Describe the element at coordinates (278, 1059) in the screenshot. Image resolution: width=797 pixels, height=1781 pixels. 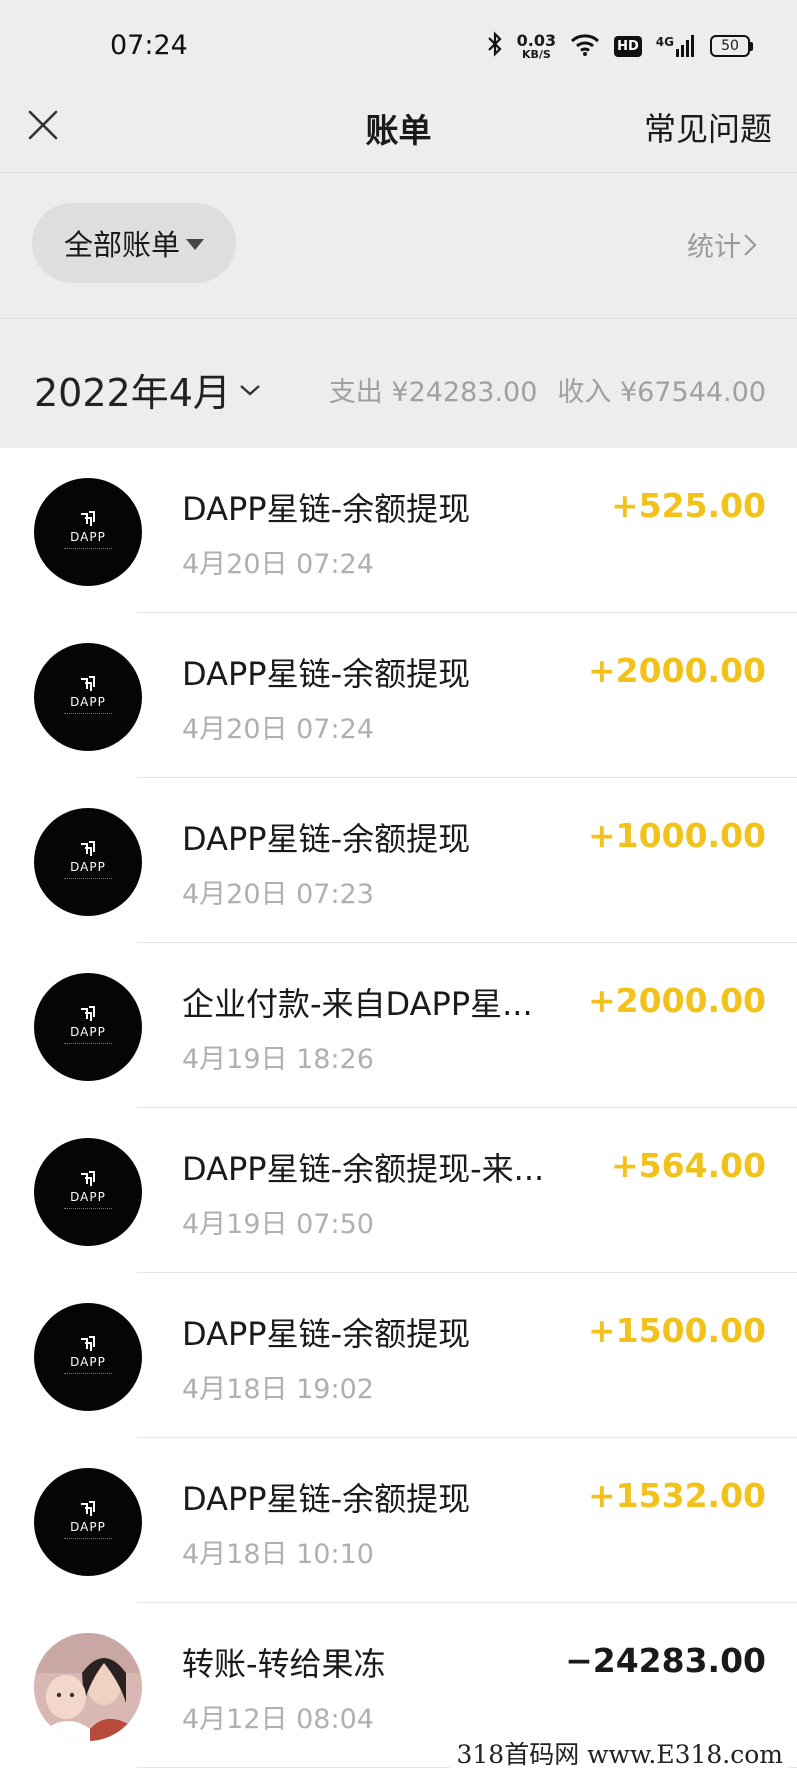
I see `bill-datetime: 4月19日 18:26` at that location.